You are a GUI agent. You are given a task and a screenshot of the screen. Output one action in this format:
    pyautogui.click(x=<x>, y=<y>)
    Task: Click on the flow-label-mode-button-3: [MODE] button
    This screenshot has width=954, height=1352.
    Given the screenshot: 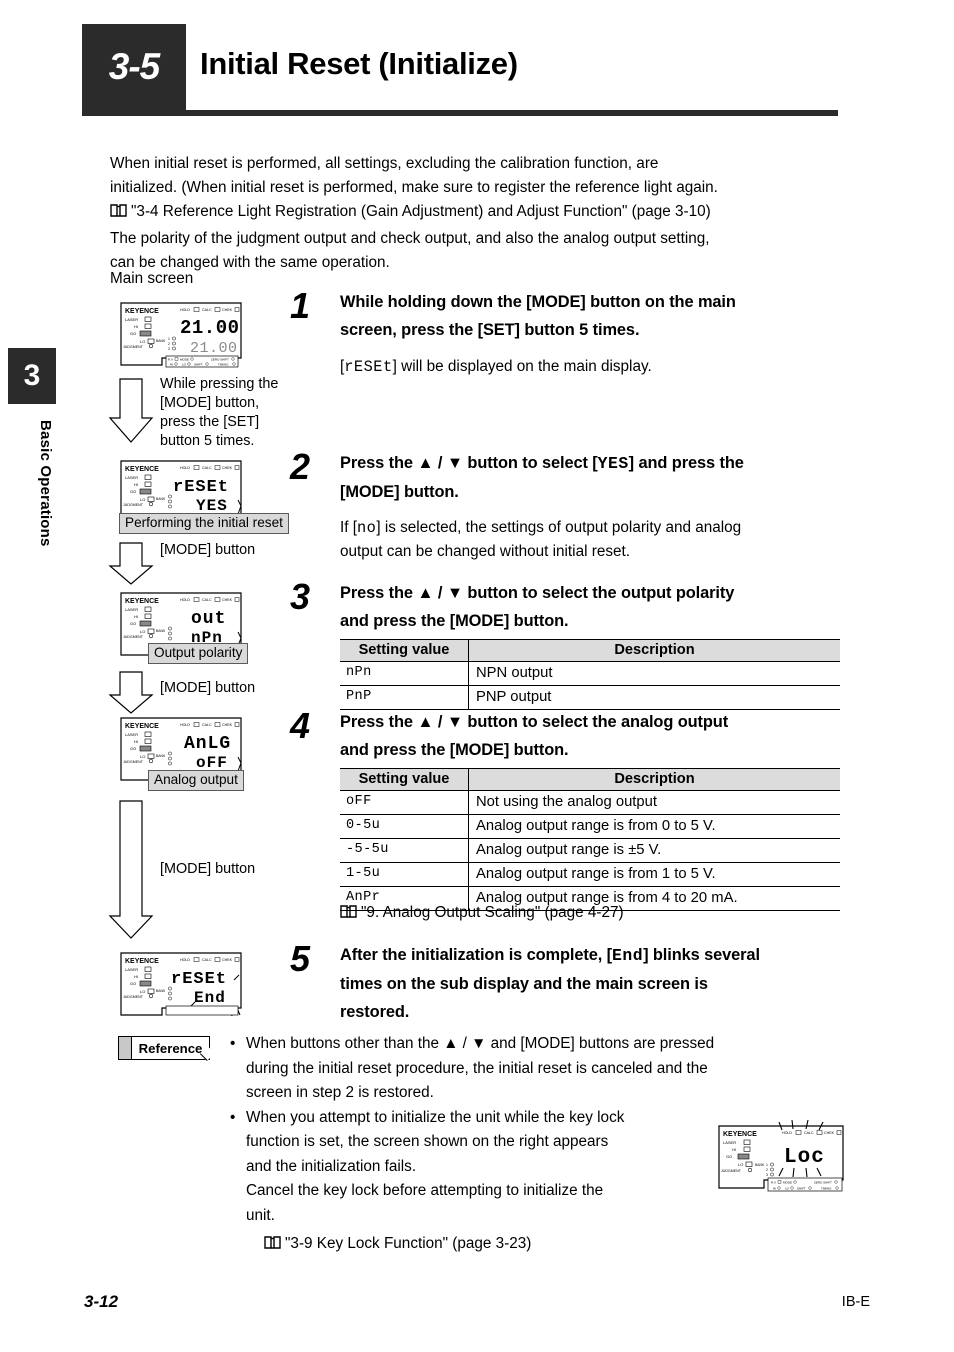 What is the action you would take?
    pyautogui.click(x=208, y=869)
    